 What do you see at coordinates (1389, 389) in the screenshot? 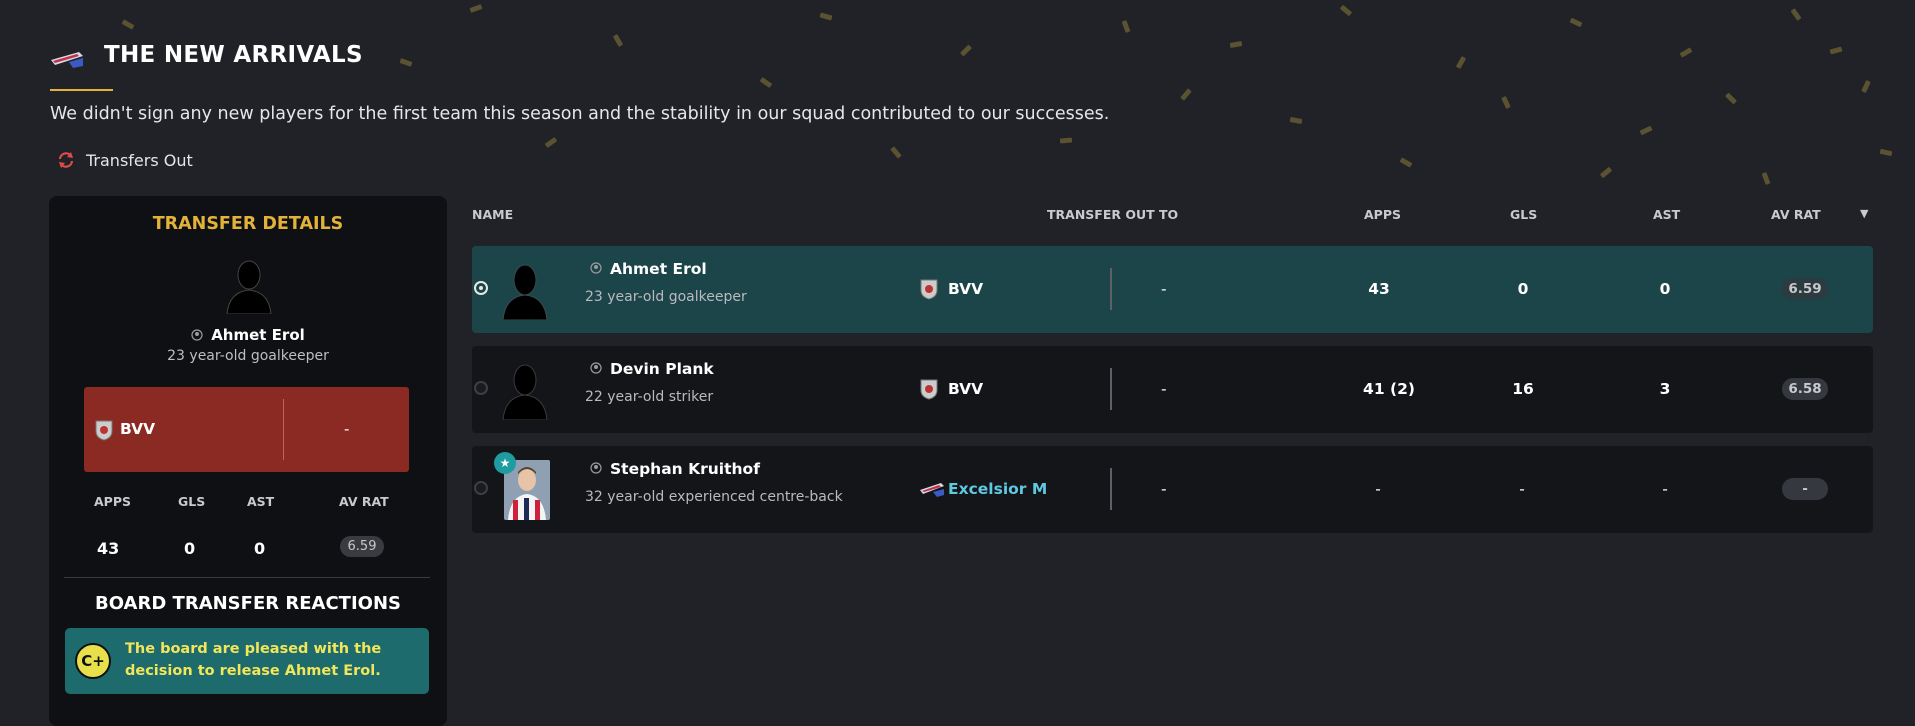
I see `apps-cell: 41 (2)` at bounding box center [1389, 389].